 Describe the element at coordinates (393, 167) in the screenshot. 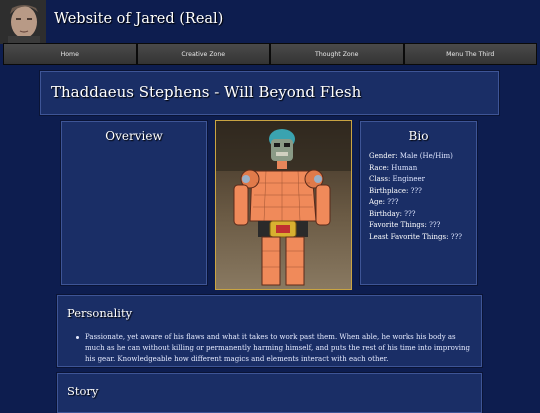

I see `bio-field-race: Race: Human` at that location.